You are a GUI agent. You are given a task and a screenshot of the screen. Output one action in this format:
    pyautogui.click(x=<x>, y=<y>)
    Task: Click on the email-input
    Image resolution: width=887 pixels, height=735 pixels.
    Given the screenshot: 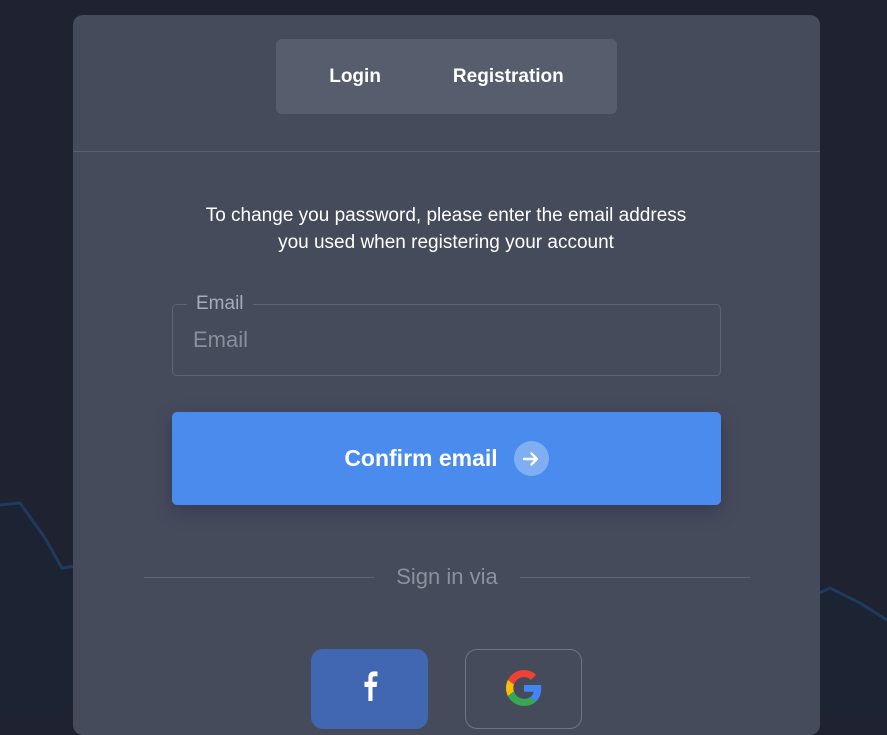 What is the action you would take?
    pyautogui.click(x=443, y=340)
    